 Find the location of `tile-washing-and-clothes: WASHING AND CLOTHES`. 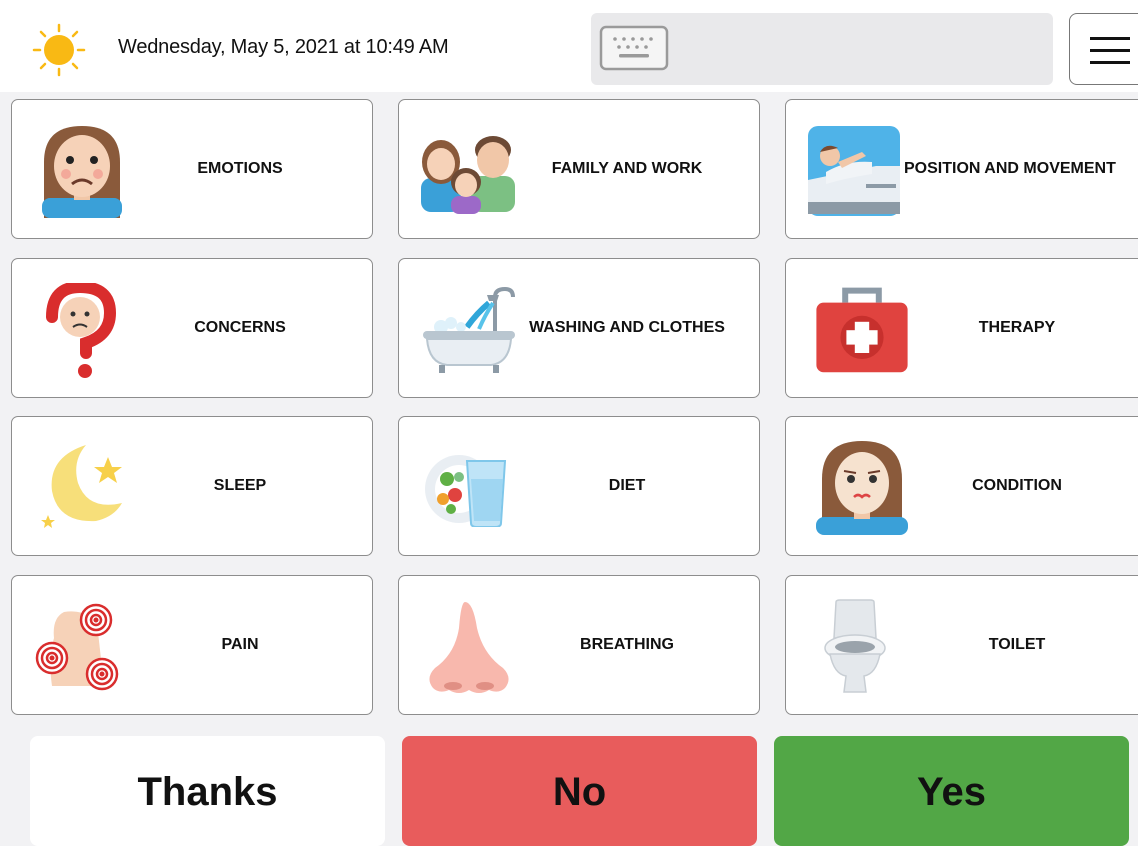

tile-washing-and-clothes: WASHING AND CLOTHES is located at coordinates (579, 328).